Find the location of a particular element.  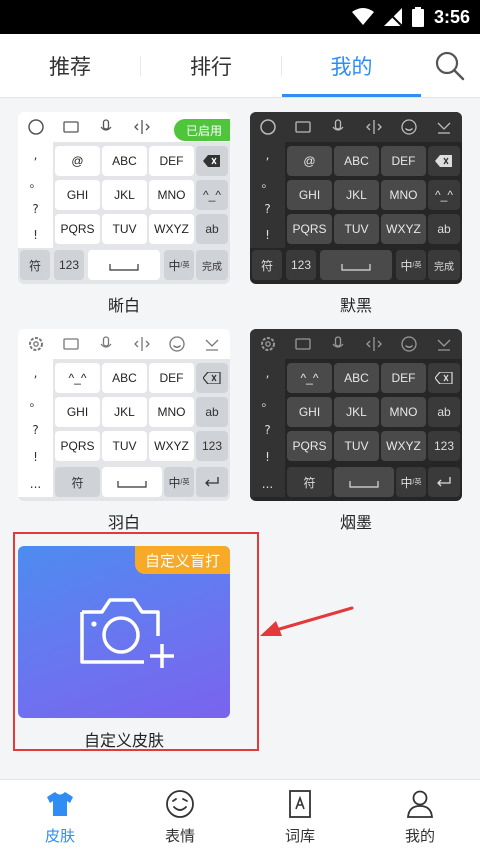

tab-active-indicator is located at coordinates (351, 95).